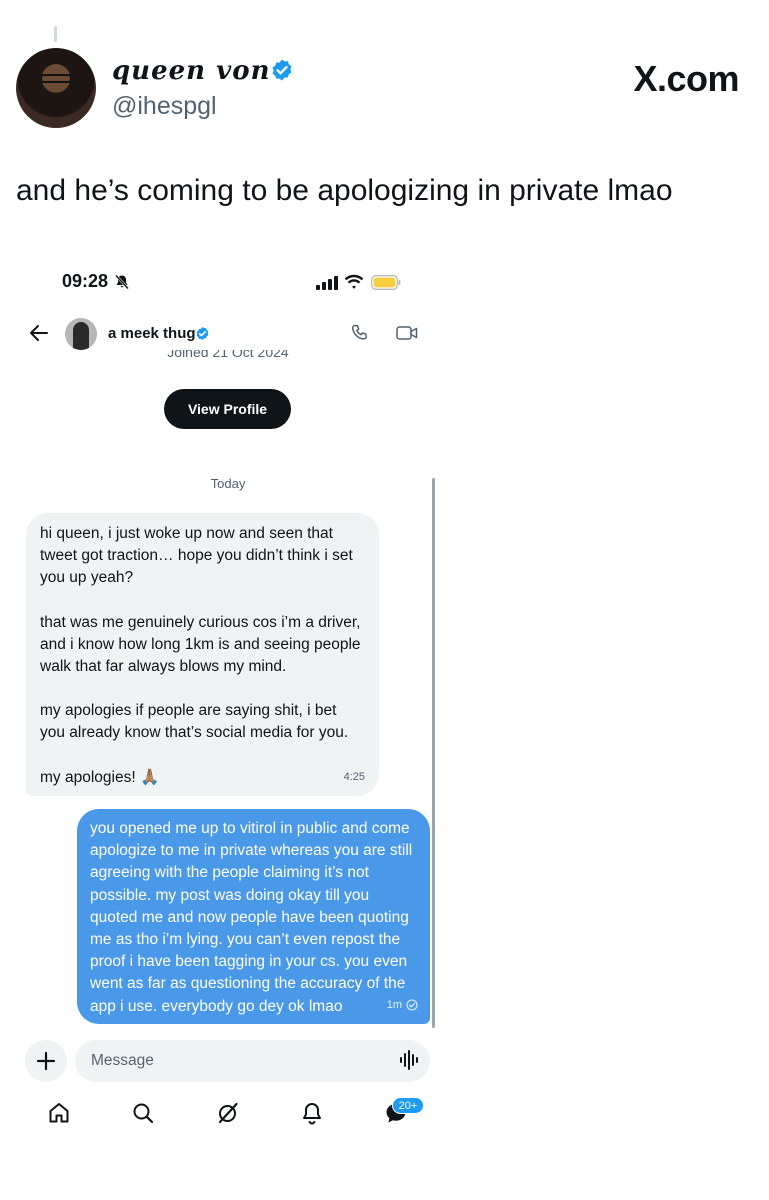 The width and height of the screenshot is (769, 1200). What do you see at coordinates (56, 88) in the screenshot?
I see `author-avatar` at bounding box center [56, 88].